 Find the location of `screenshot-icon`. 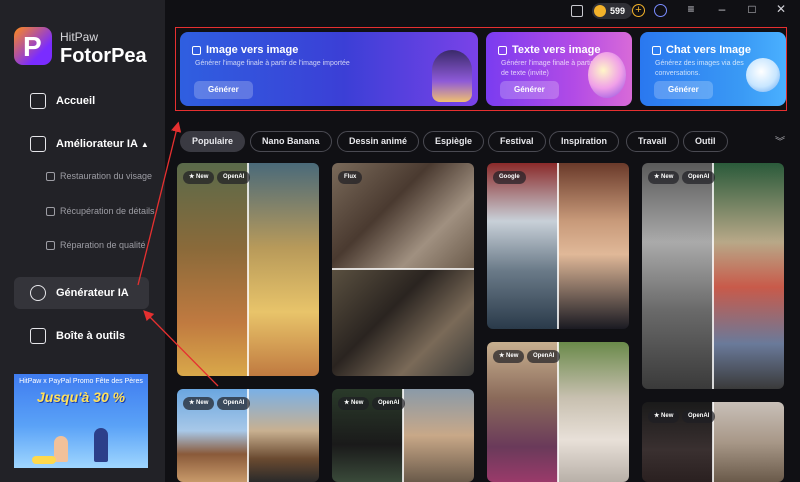

screenshot-icon is located at coordinates (577, 11).